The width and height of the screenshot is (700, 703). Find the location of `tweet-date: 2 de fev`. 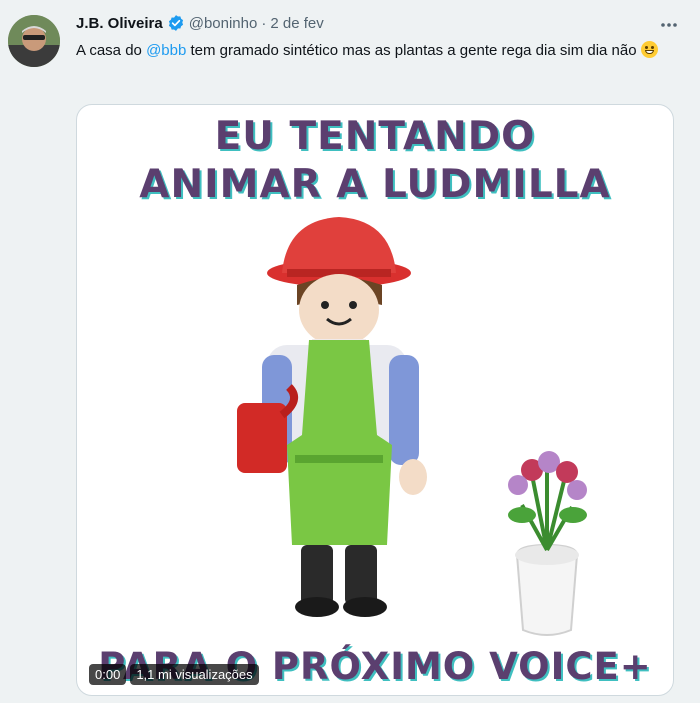

tweet-date: 2 de fev is located at coordinates (296, 23).